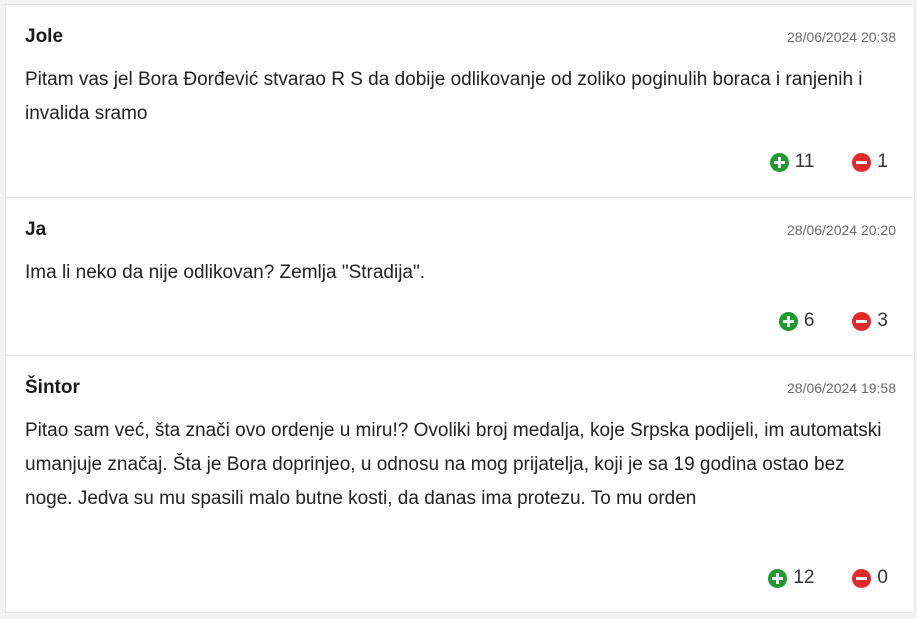 The image size is (917, 619). I want to click on comment-votes: 11 1, so click(828, 162).